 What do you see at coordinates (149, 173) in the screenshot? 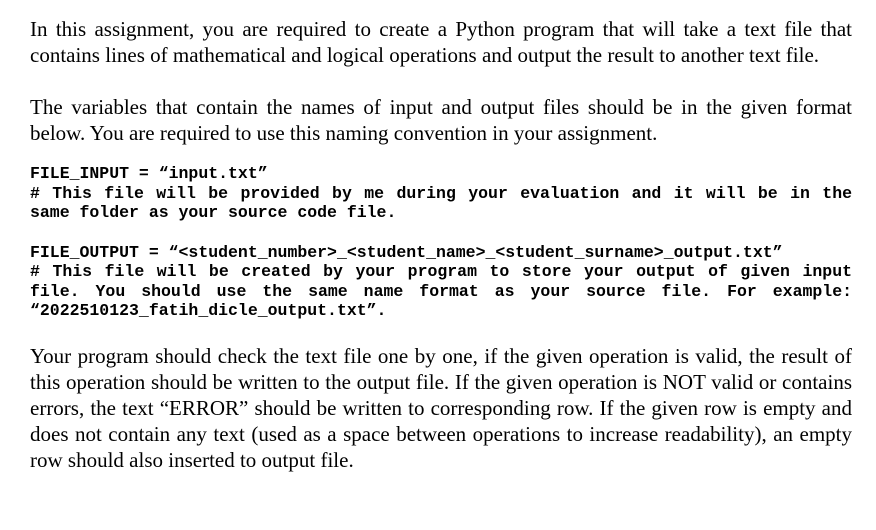
I see `file-input-declaration: FILE_INPUT = “input.txt”` at bounding box center [149, 173].